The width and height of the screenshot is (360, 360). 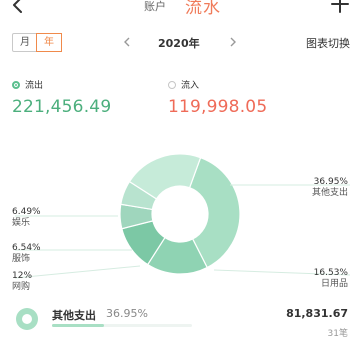 I want to click on inflow-block: 流入 119,998.05, so click(x=217, y=95).